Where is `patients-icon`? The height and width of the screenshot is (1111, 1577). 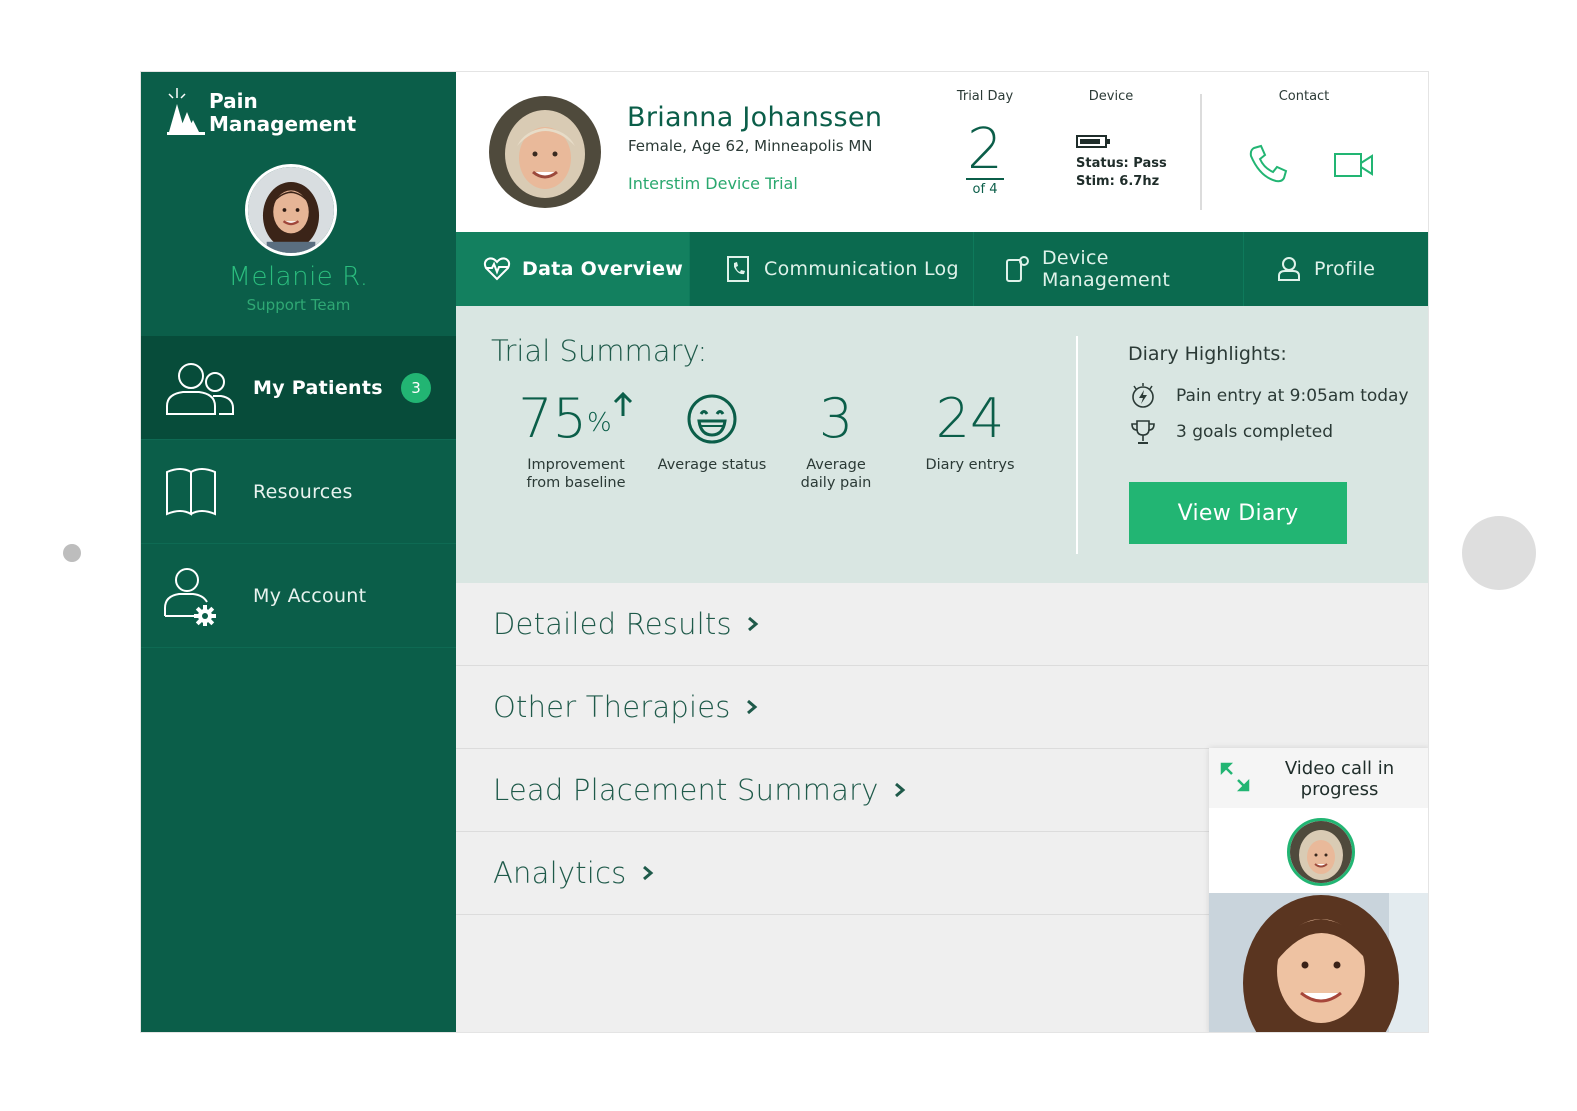 patients-icon is located at coordinates (200, 388).